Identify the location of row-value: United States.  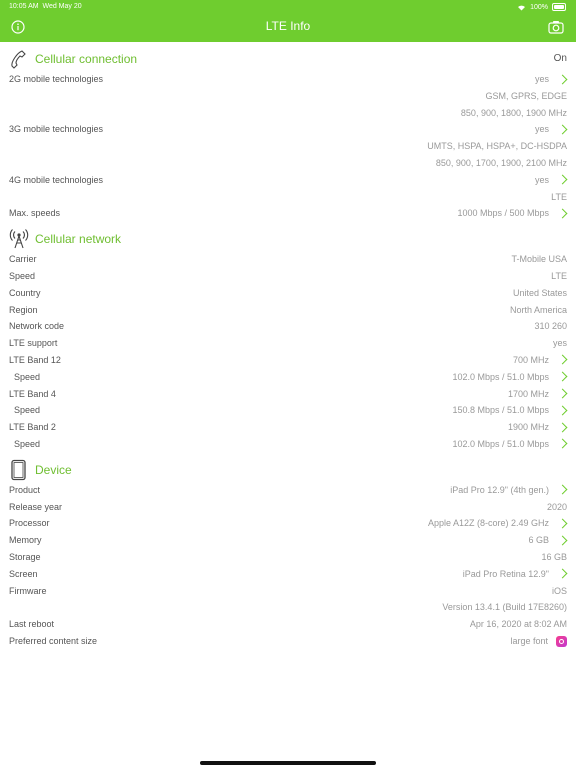
(540, 293).